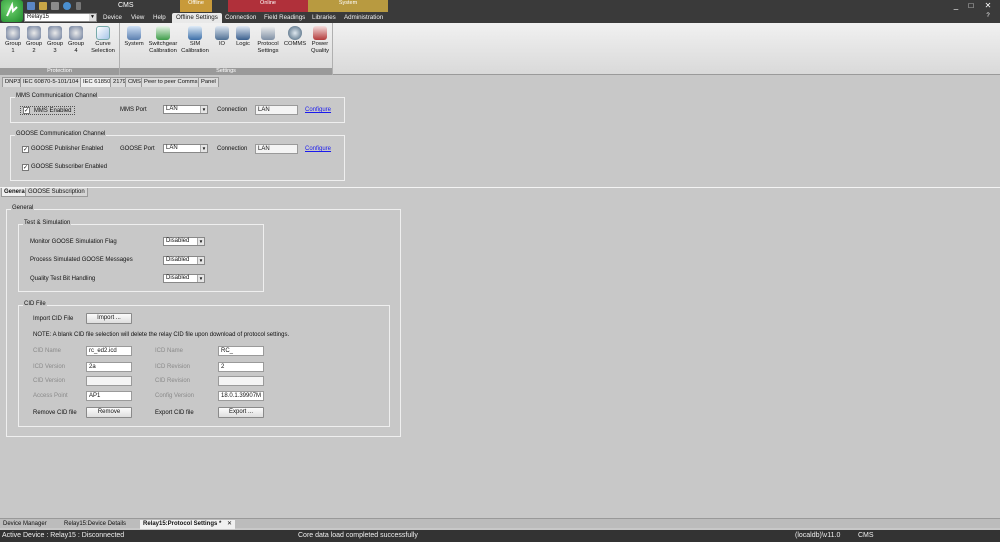  Describe the element at coordinates (109, 396) in the screenshot. I see `access-point-field: AP1` at that location.